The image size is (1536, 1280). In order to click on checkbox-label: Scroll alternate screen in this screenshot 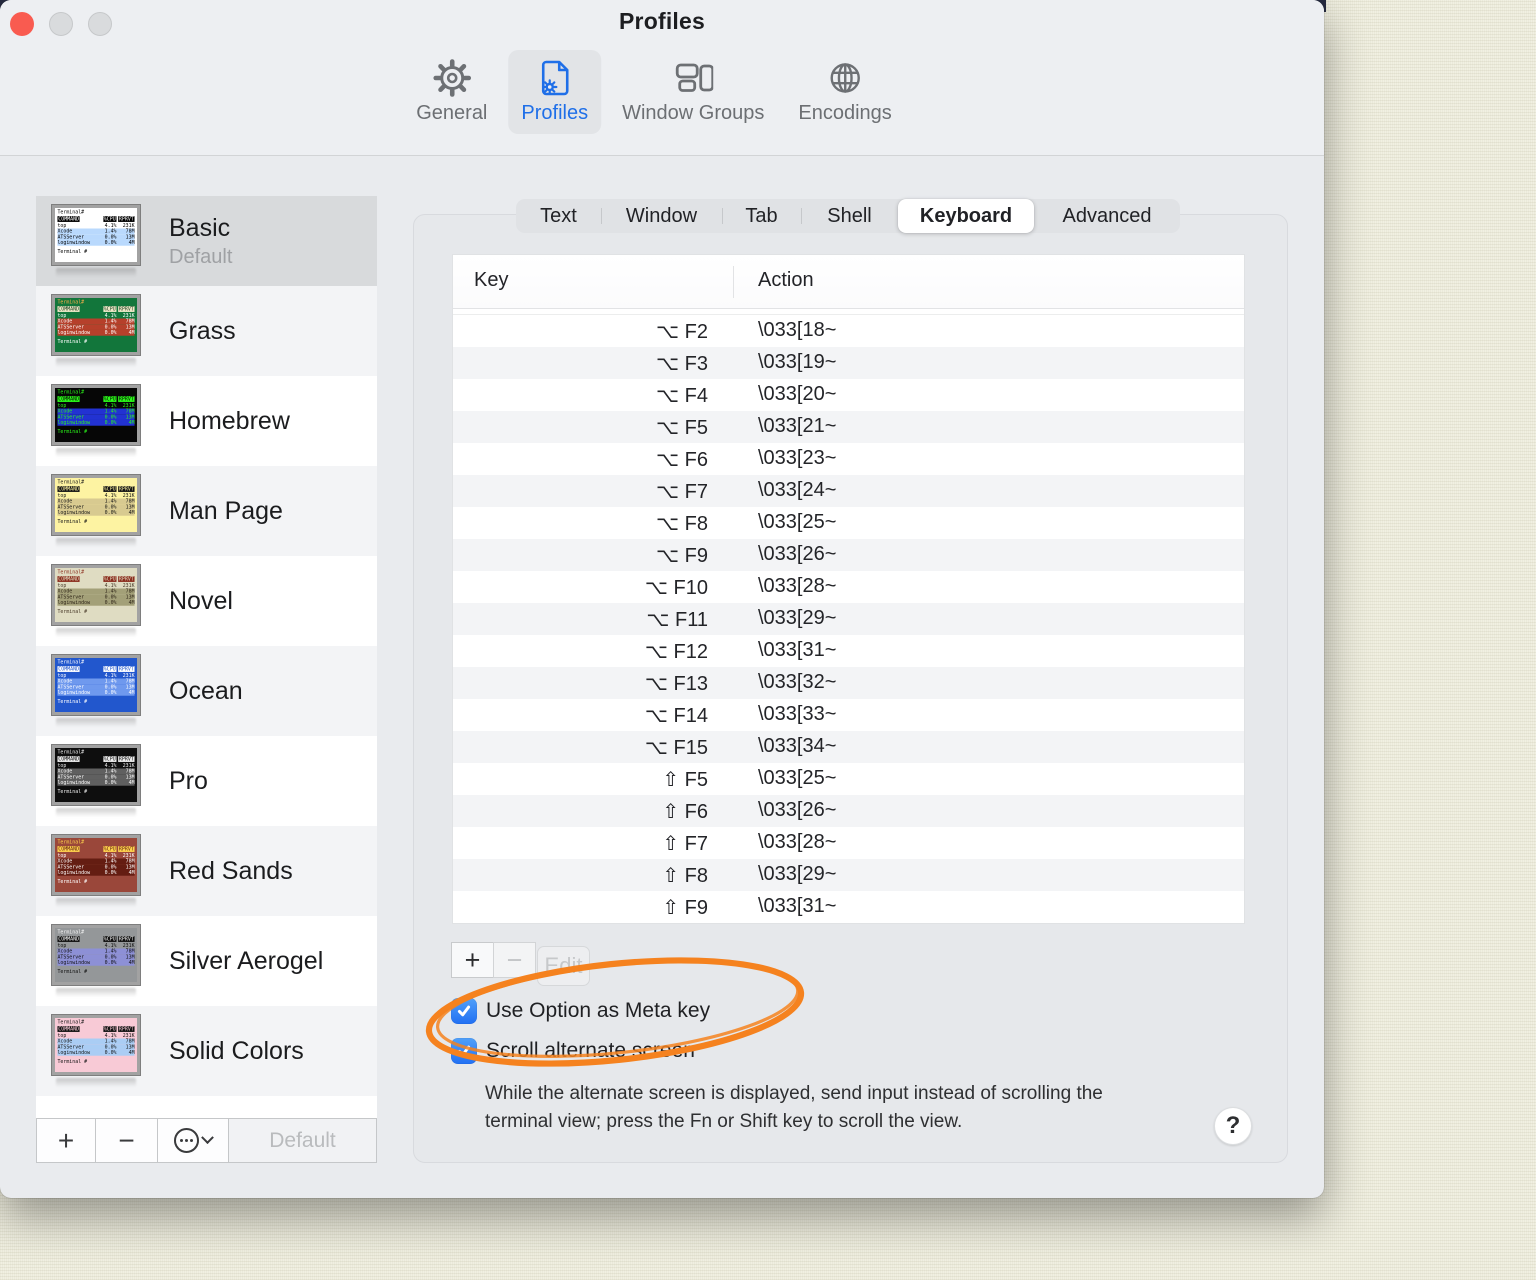, I will do `click(590, 1050)`.